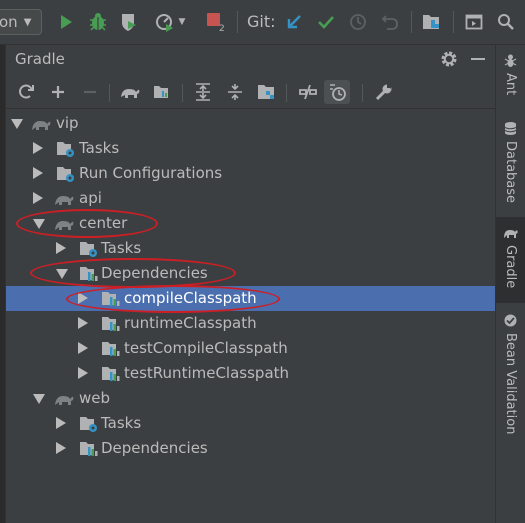  I want to click on tree-node-api: api, so click(250, 198).